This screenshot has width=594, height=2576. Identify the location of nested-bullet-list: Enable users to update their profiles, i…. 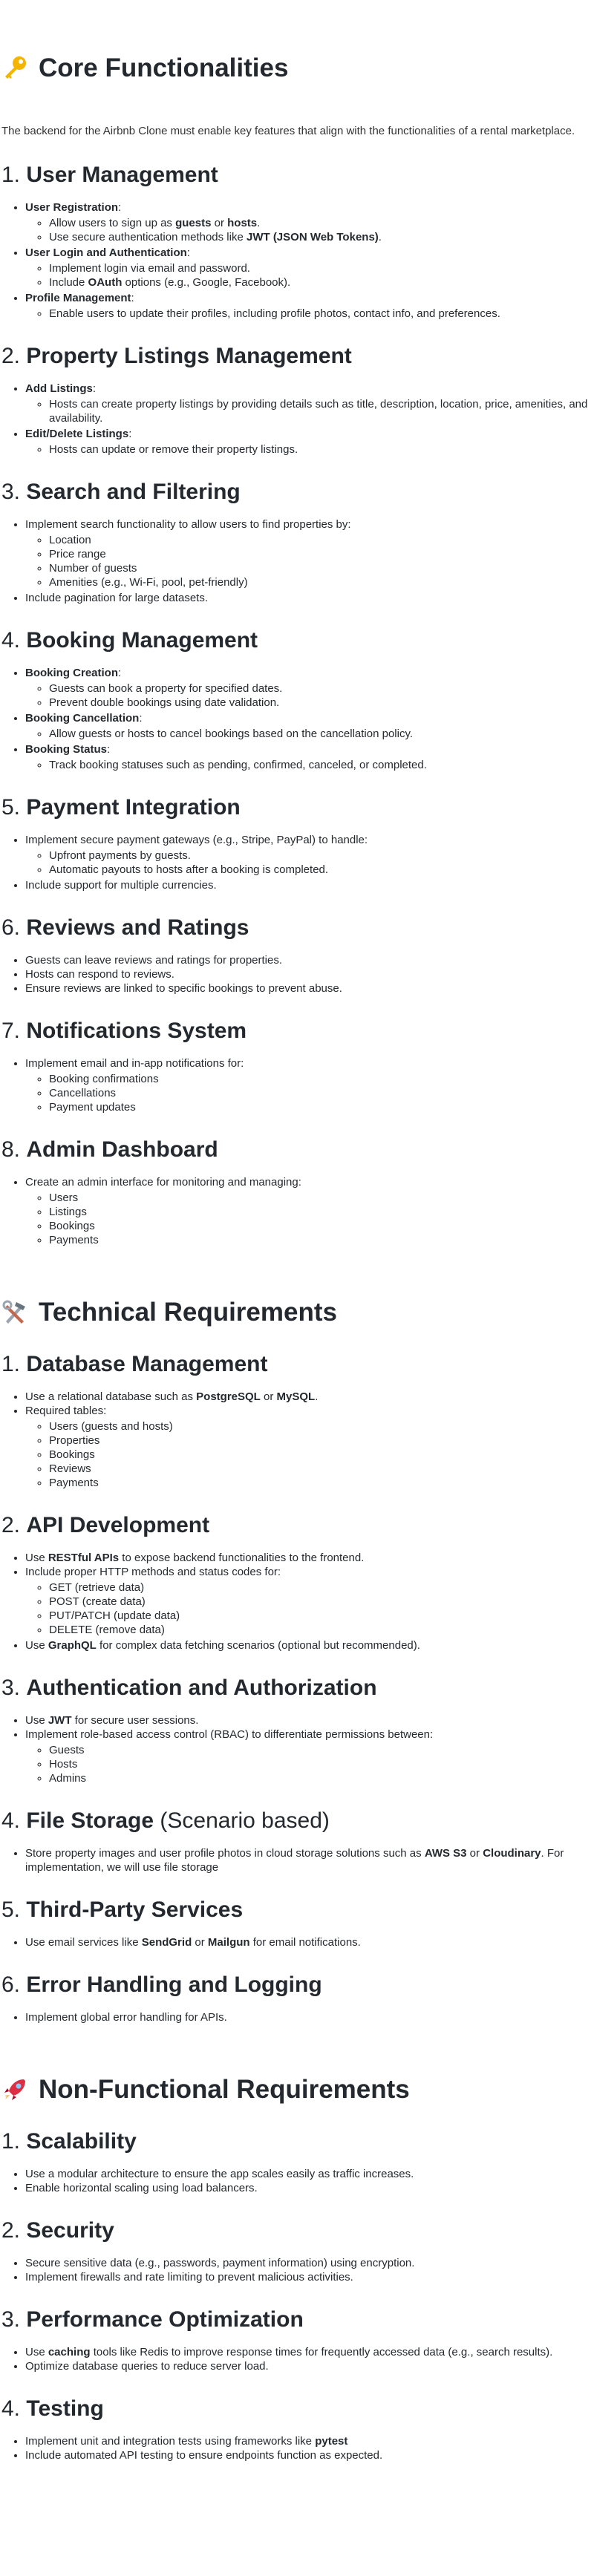
(309, 314).